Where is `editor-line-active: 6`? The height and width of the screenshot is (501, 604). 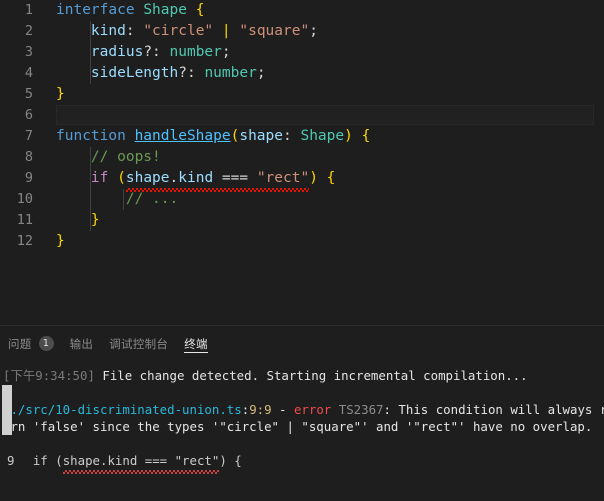
editor-line-active: 6 is located at coordinates (302, 115).